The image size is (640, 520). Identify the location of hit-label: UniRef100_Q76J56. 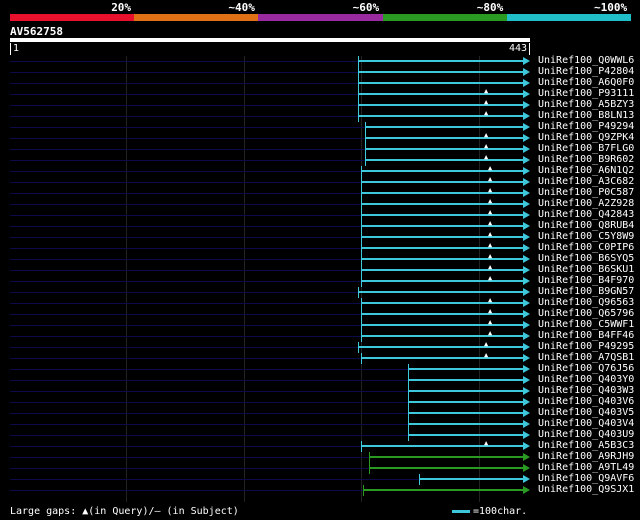
(586, 368).